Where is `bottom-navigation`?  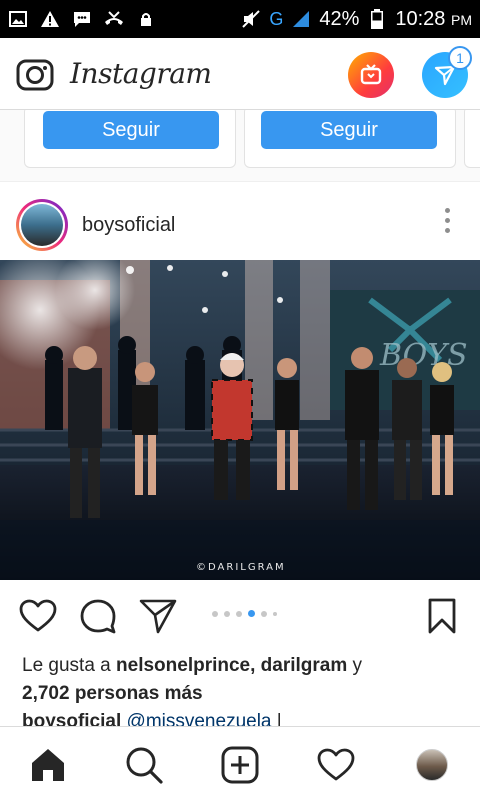 bottom-navigation is located at coordinates (240, 763).